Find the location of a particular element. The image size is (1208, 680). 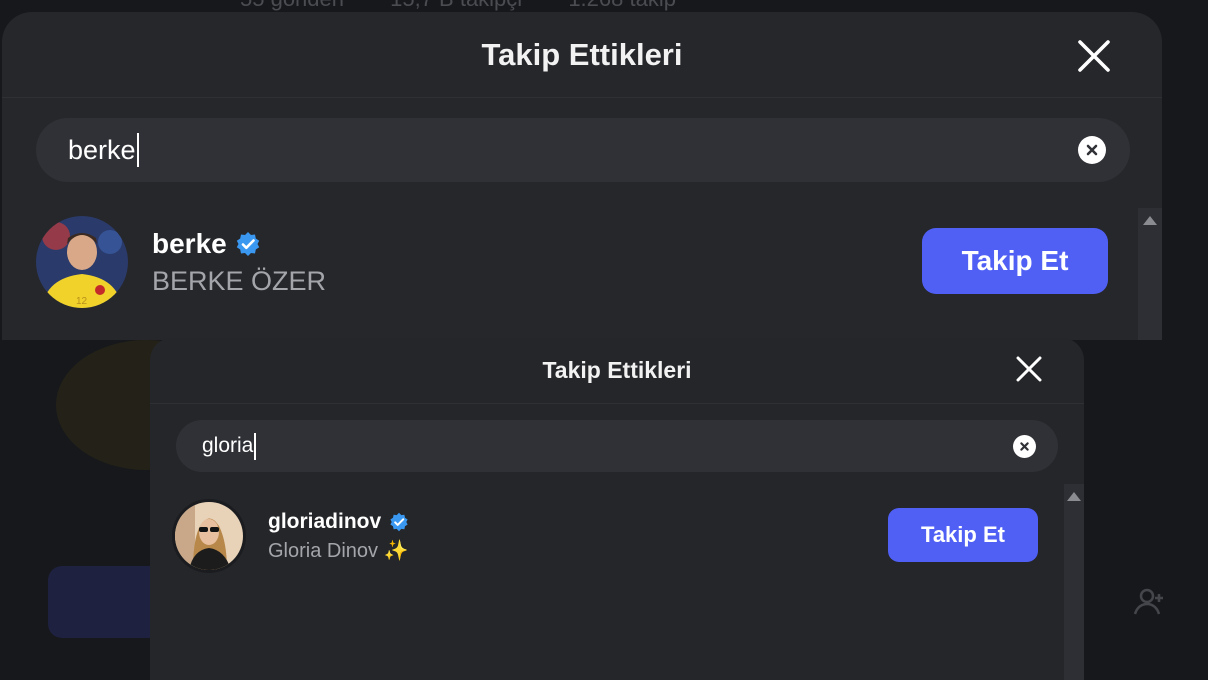

user-names: berke BERKE ÖZER is located at coordinates (239, 262).